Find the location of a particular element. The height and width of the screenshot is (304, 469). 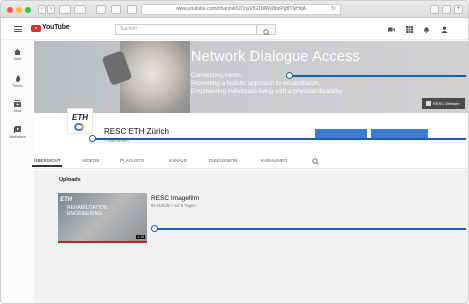

resc-website-link: RESC Website is located at coordinates (443, 103).